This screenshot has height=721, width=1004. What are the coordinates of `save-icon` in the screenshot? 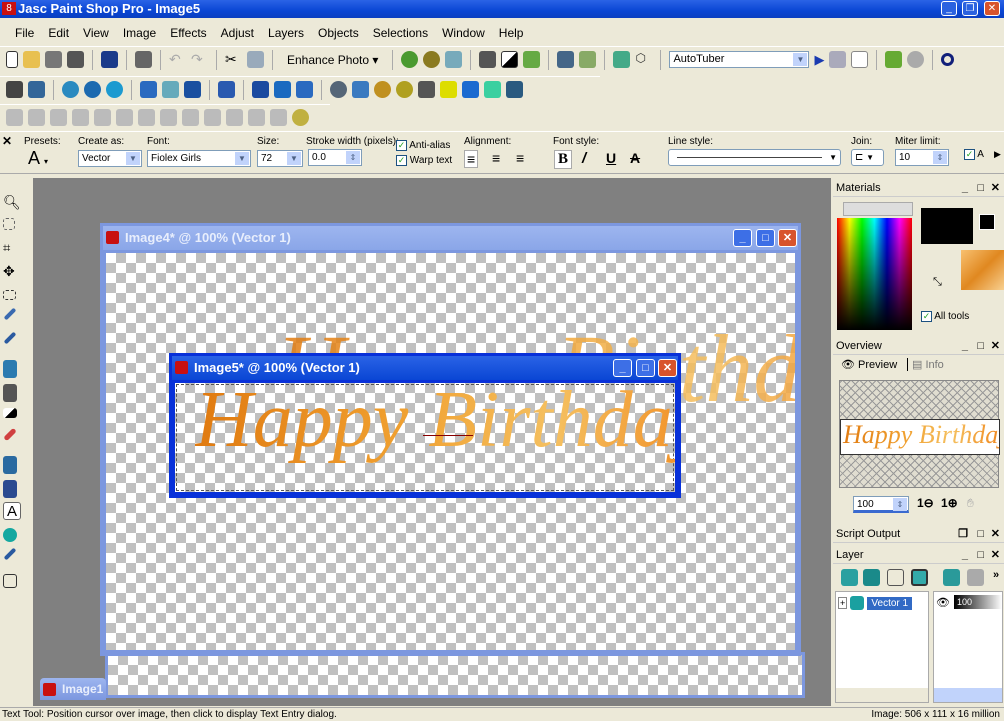 It's located at (109, 59).